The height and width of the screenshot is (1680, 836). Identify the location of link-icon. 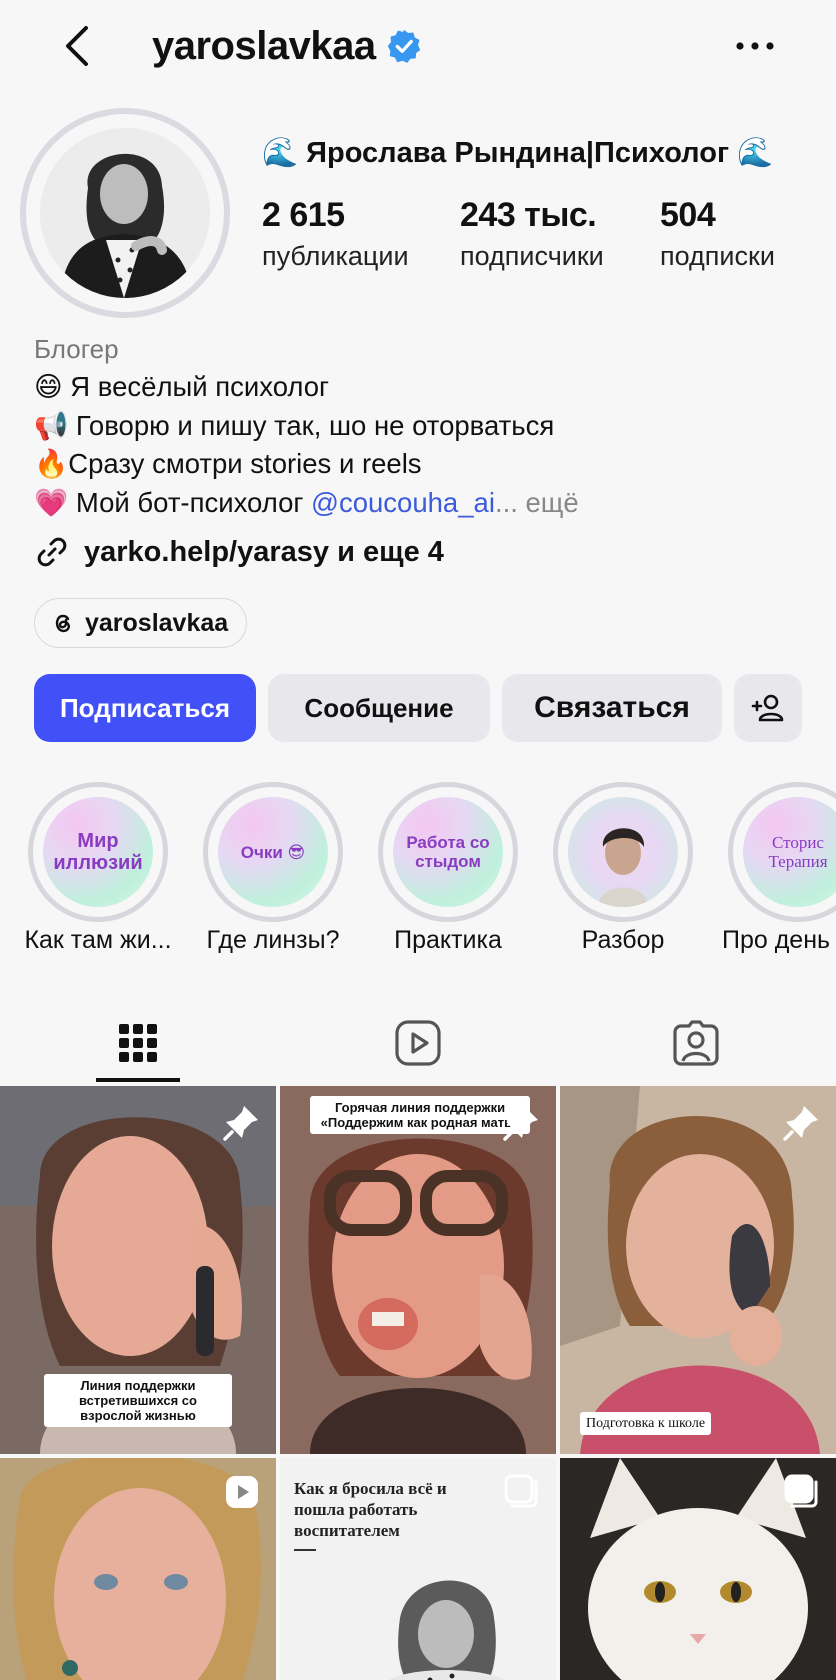
(52, 552).